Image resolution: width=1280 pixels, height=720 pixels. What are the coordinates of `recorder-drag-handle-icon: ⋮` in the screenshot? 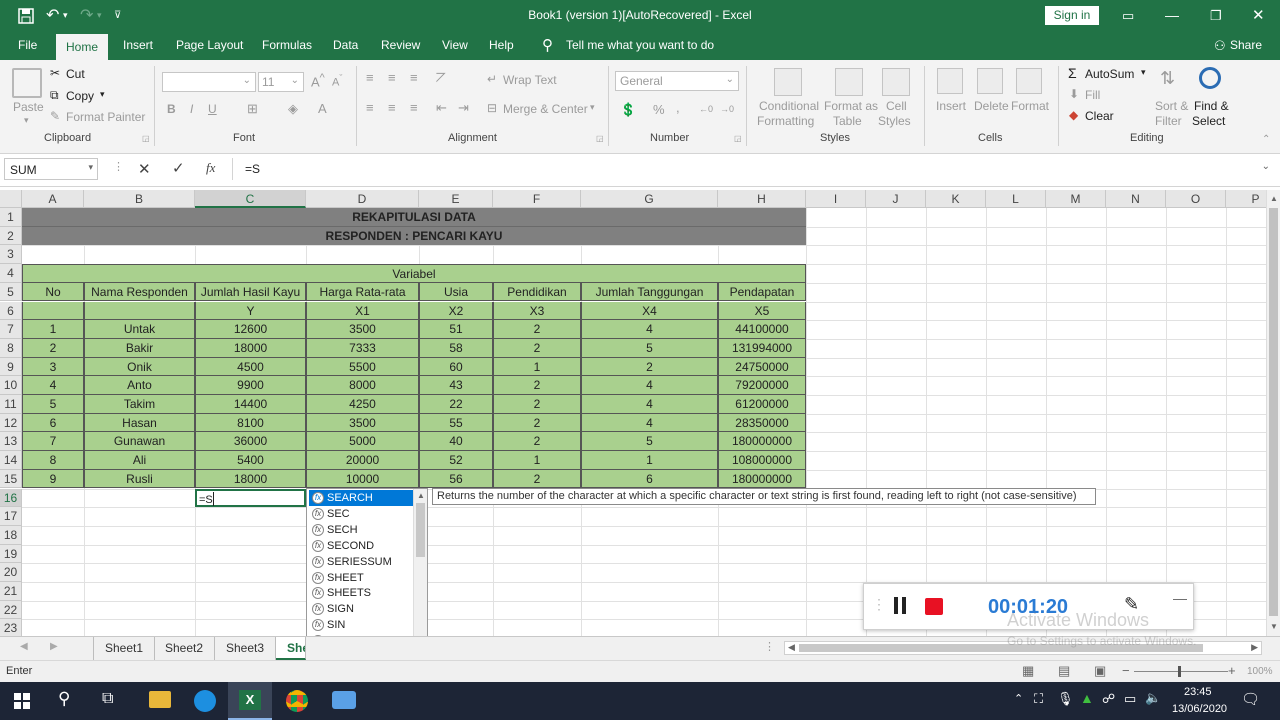 It's located at (879, 604).